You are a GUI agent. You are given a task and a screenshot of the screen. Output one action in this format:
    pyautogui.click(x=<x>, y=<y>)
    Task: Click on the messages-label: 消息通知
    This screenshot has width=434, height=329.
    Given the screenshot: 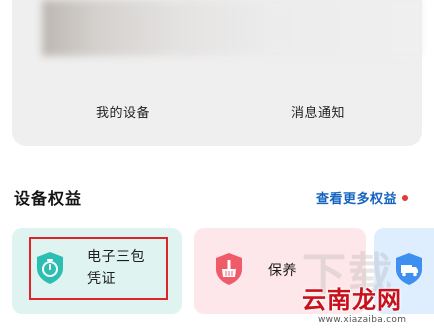 What is the action you would take?
    pyautogui.click(x=317, y=113)
    